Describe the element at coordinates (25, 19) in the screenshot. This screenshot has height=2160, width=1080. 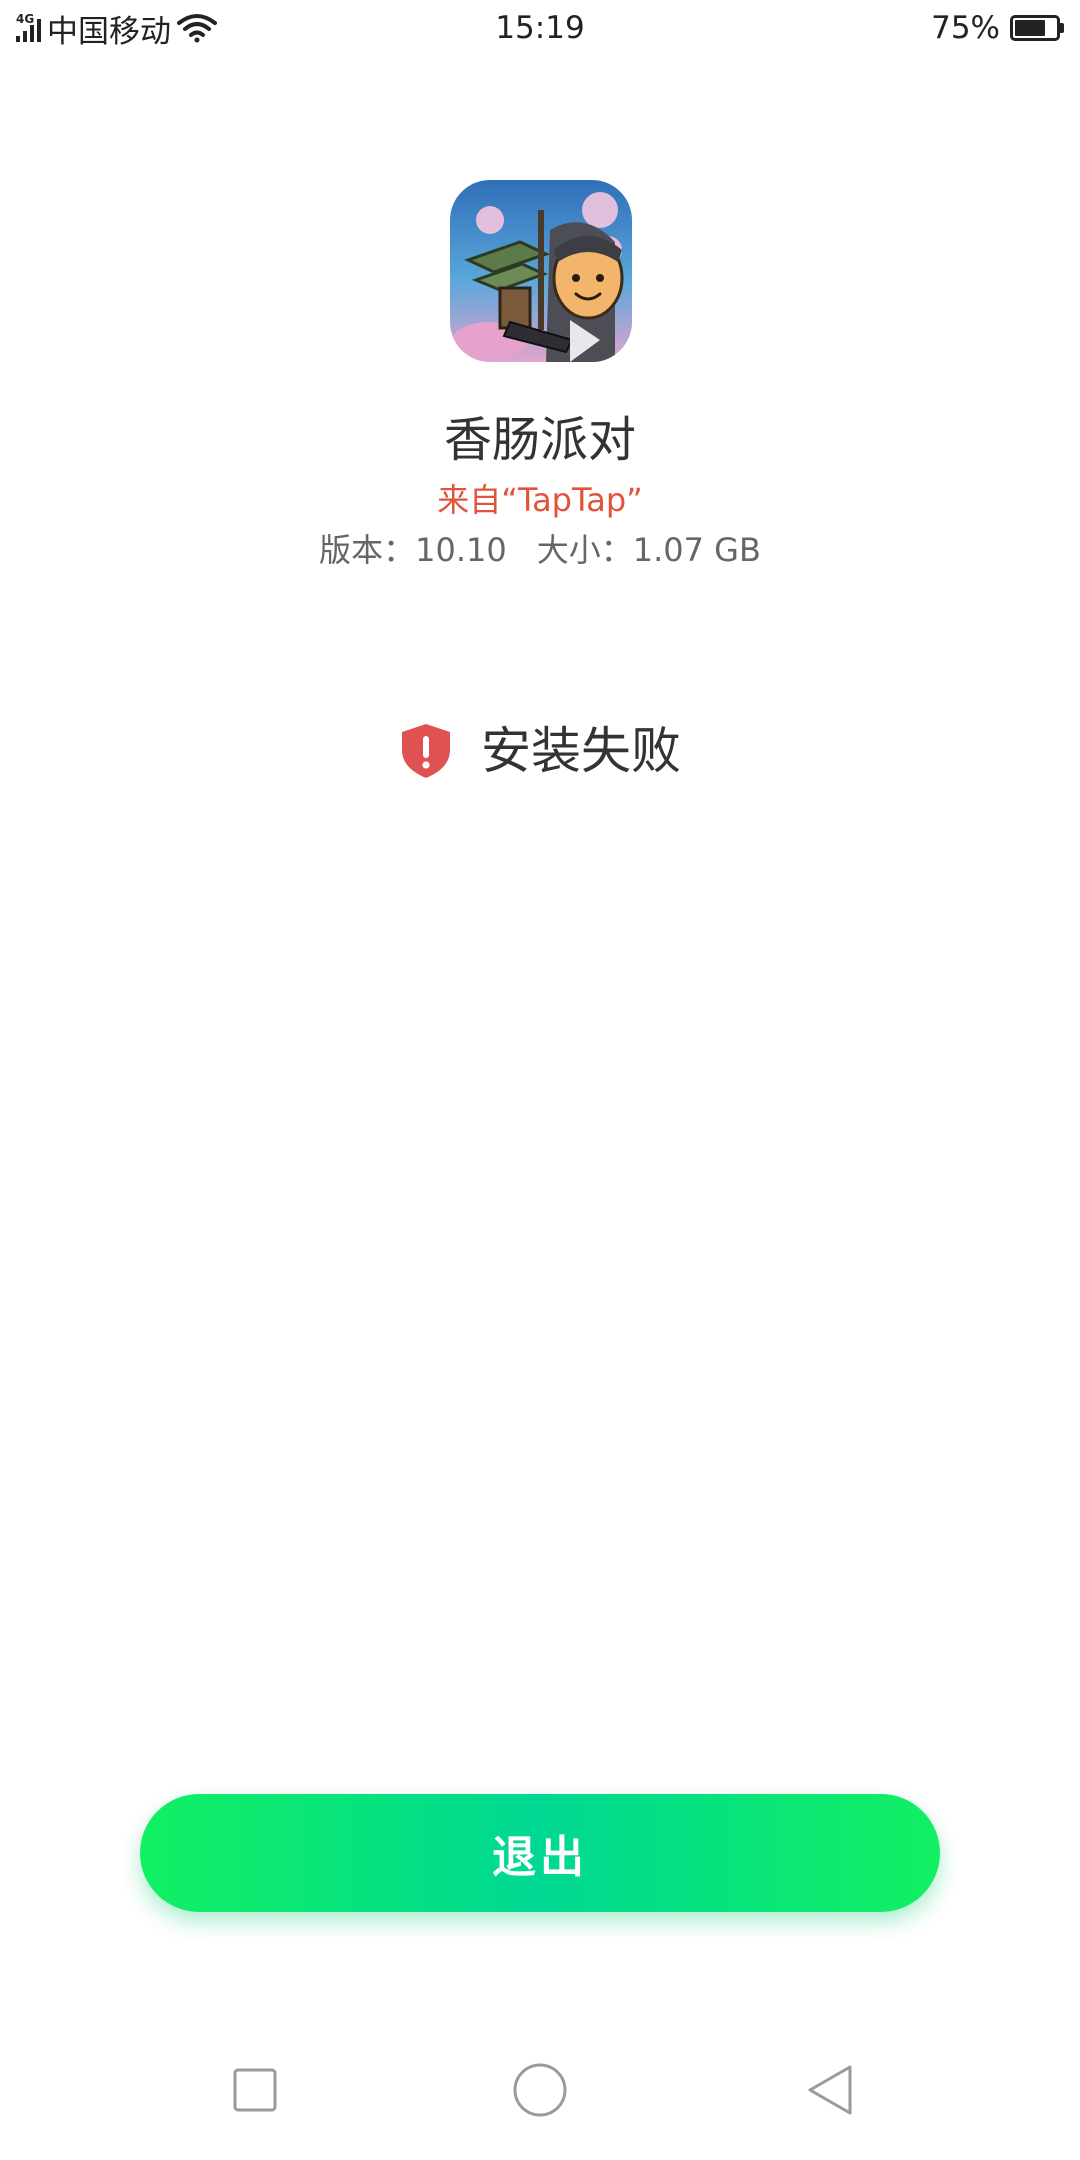
I see `network-type-label: 4G` at that location.